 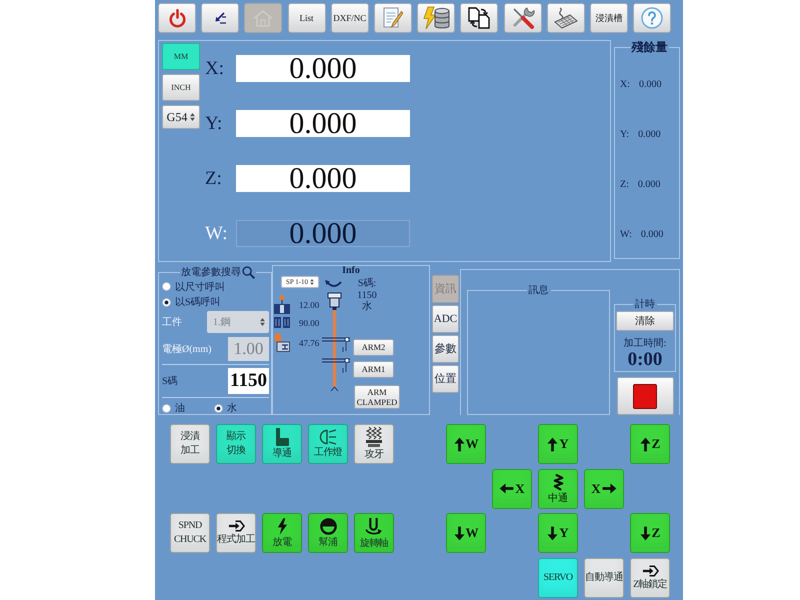 What do you see at coordinates (652, 18) in the screenshot?
I see `help-icon` at bounding box center [652, 18].